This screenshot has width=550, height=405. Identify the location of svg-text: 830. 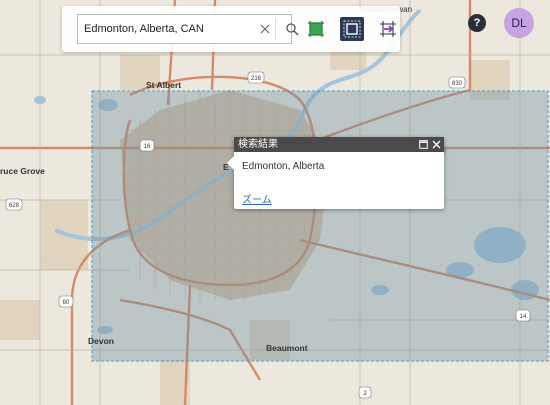
(457, 84).